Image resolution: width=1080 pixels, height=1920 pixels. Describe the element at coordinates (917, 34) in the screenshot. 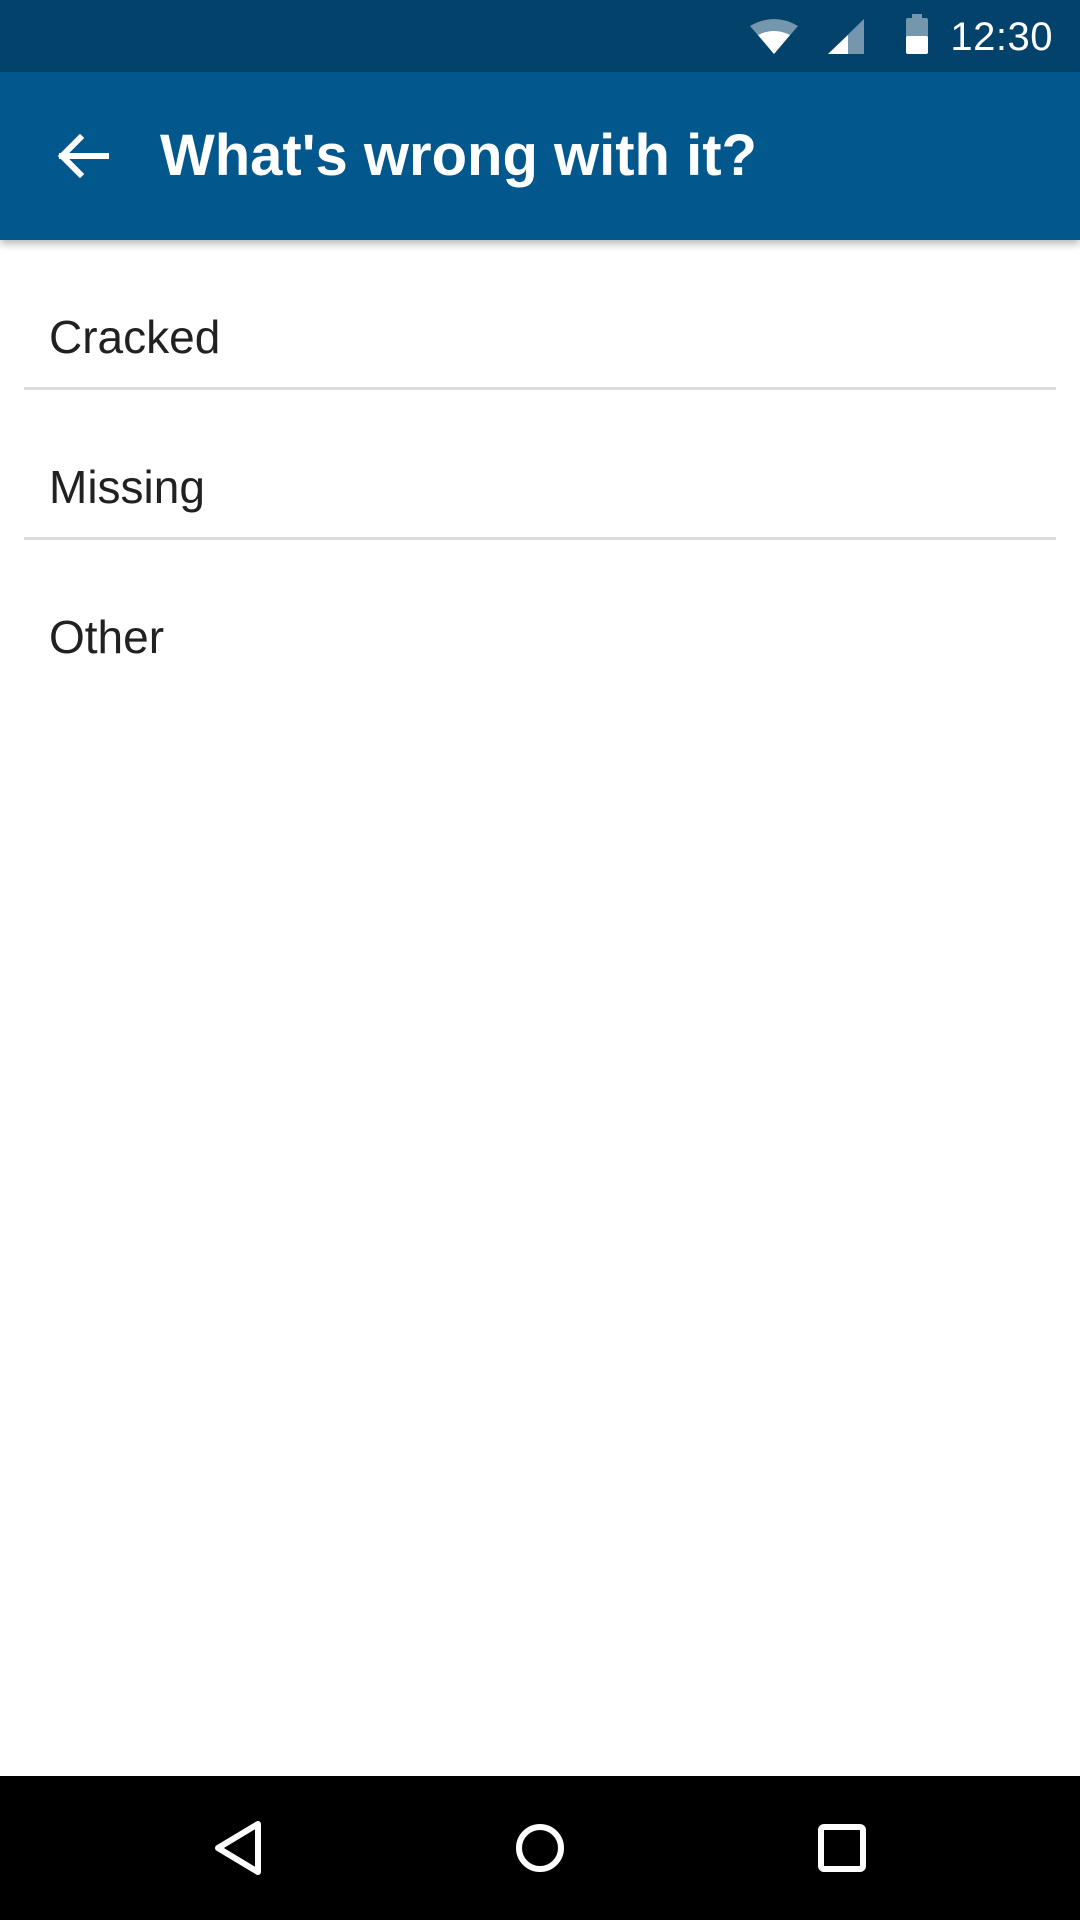

I see `battery-icon` at that location.